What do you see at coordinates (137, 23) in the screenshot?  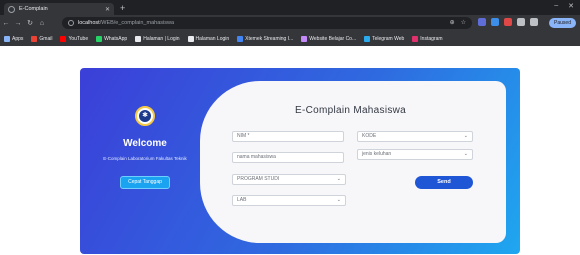 I see `url-path: /WEB/e_complain_mahasiswa` at bounding box center [137, 23].